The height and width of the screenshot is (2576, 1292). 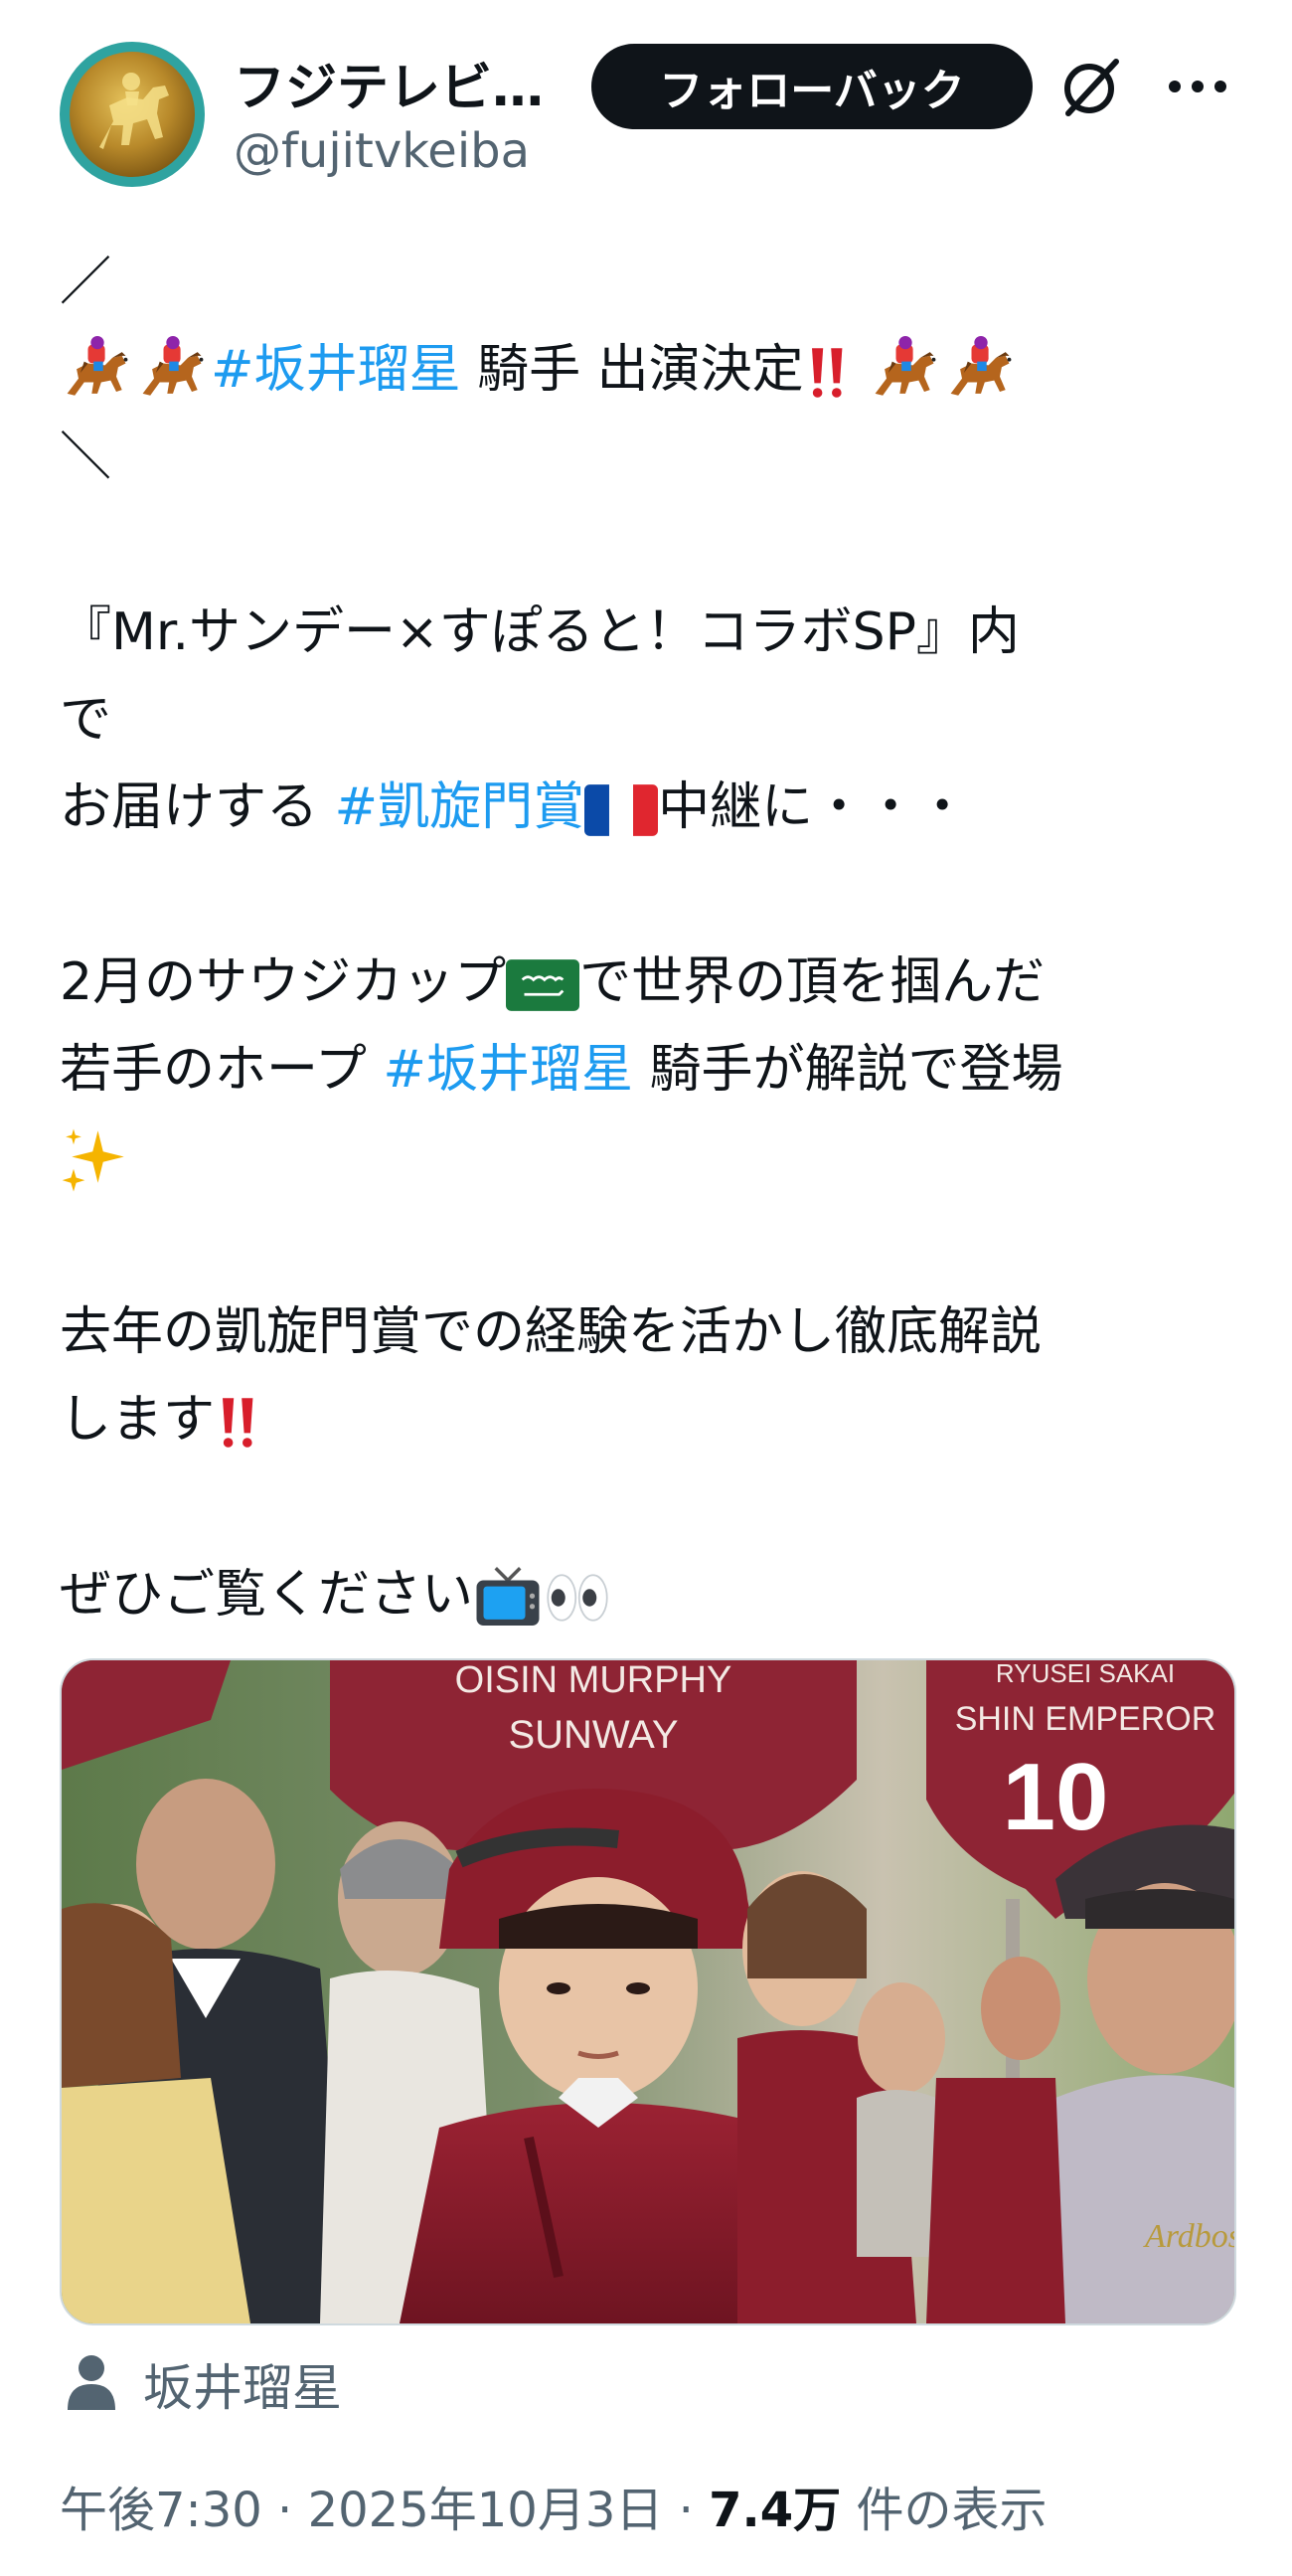 What do you see at coordinates (134, 111) in the screenshot?
I see `horse-logo-icon` at bounding box center [134, 111].